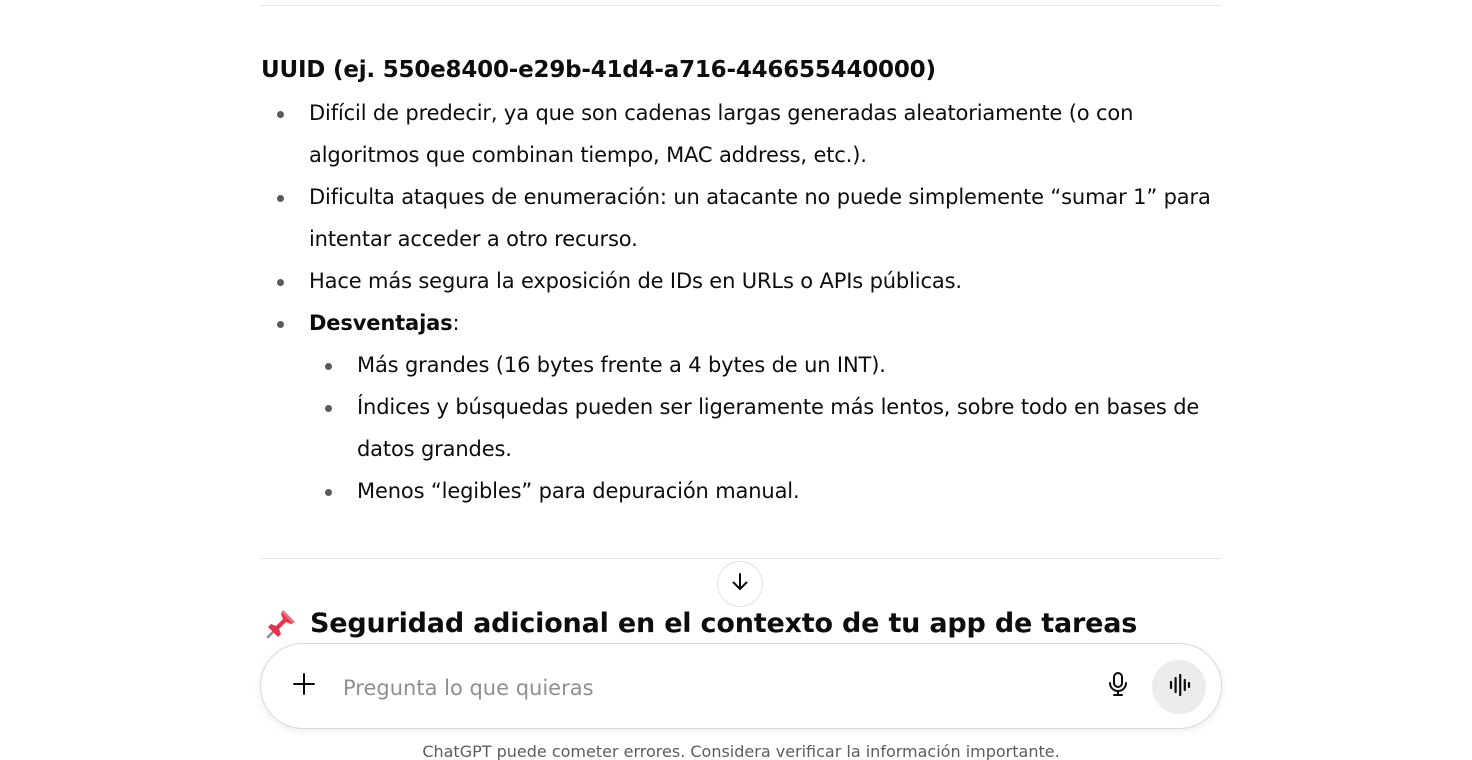 This screenshot has height=760, width=1472. What do you see at coordinates (381, 323) in the screenshot?
I see `disadvantages-label: Desventajas` at bounding box center [381, 323].